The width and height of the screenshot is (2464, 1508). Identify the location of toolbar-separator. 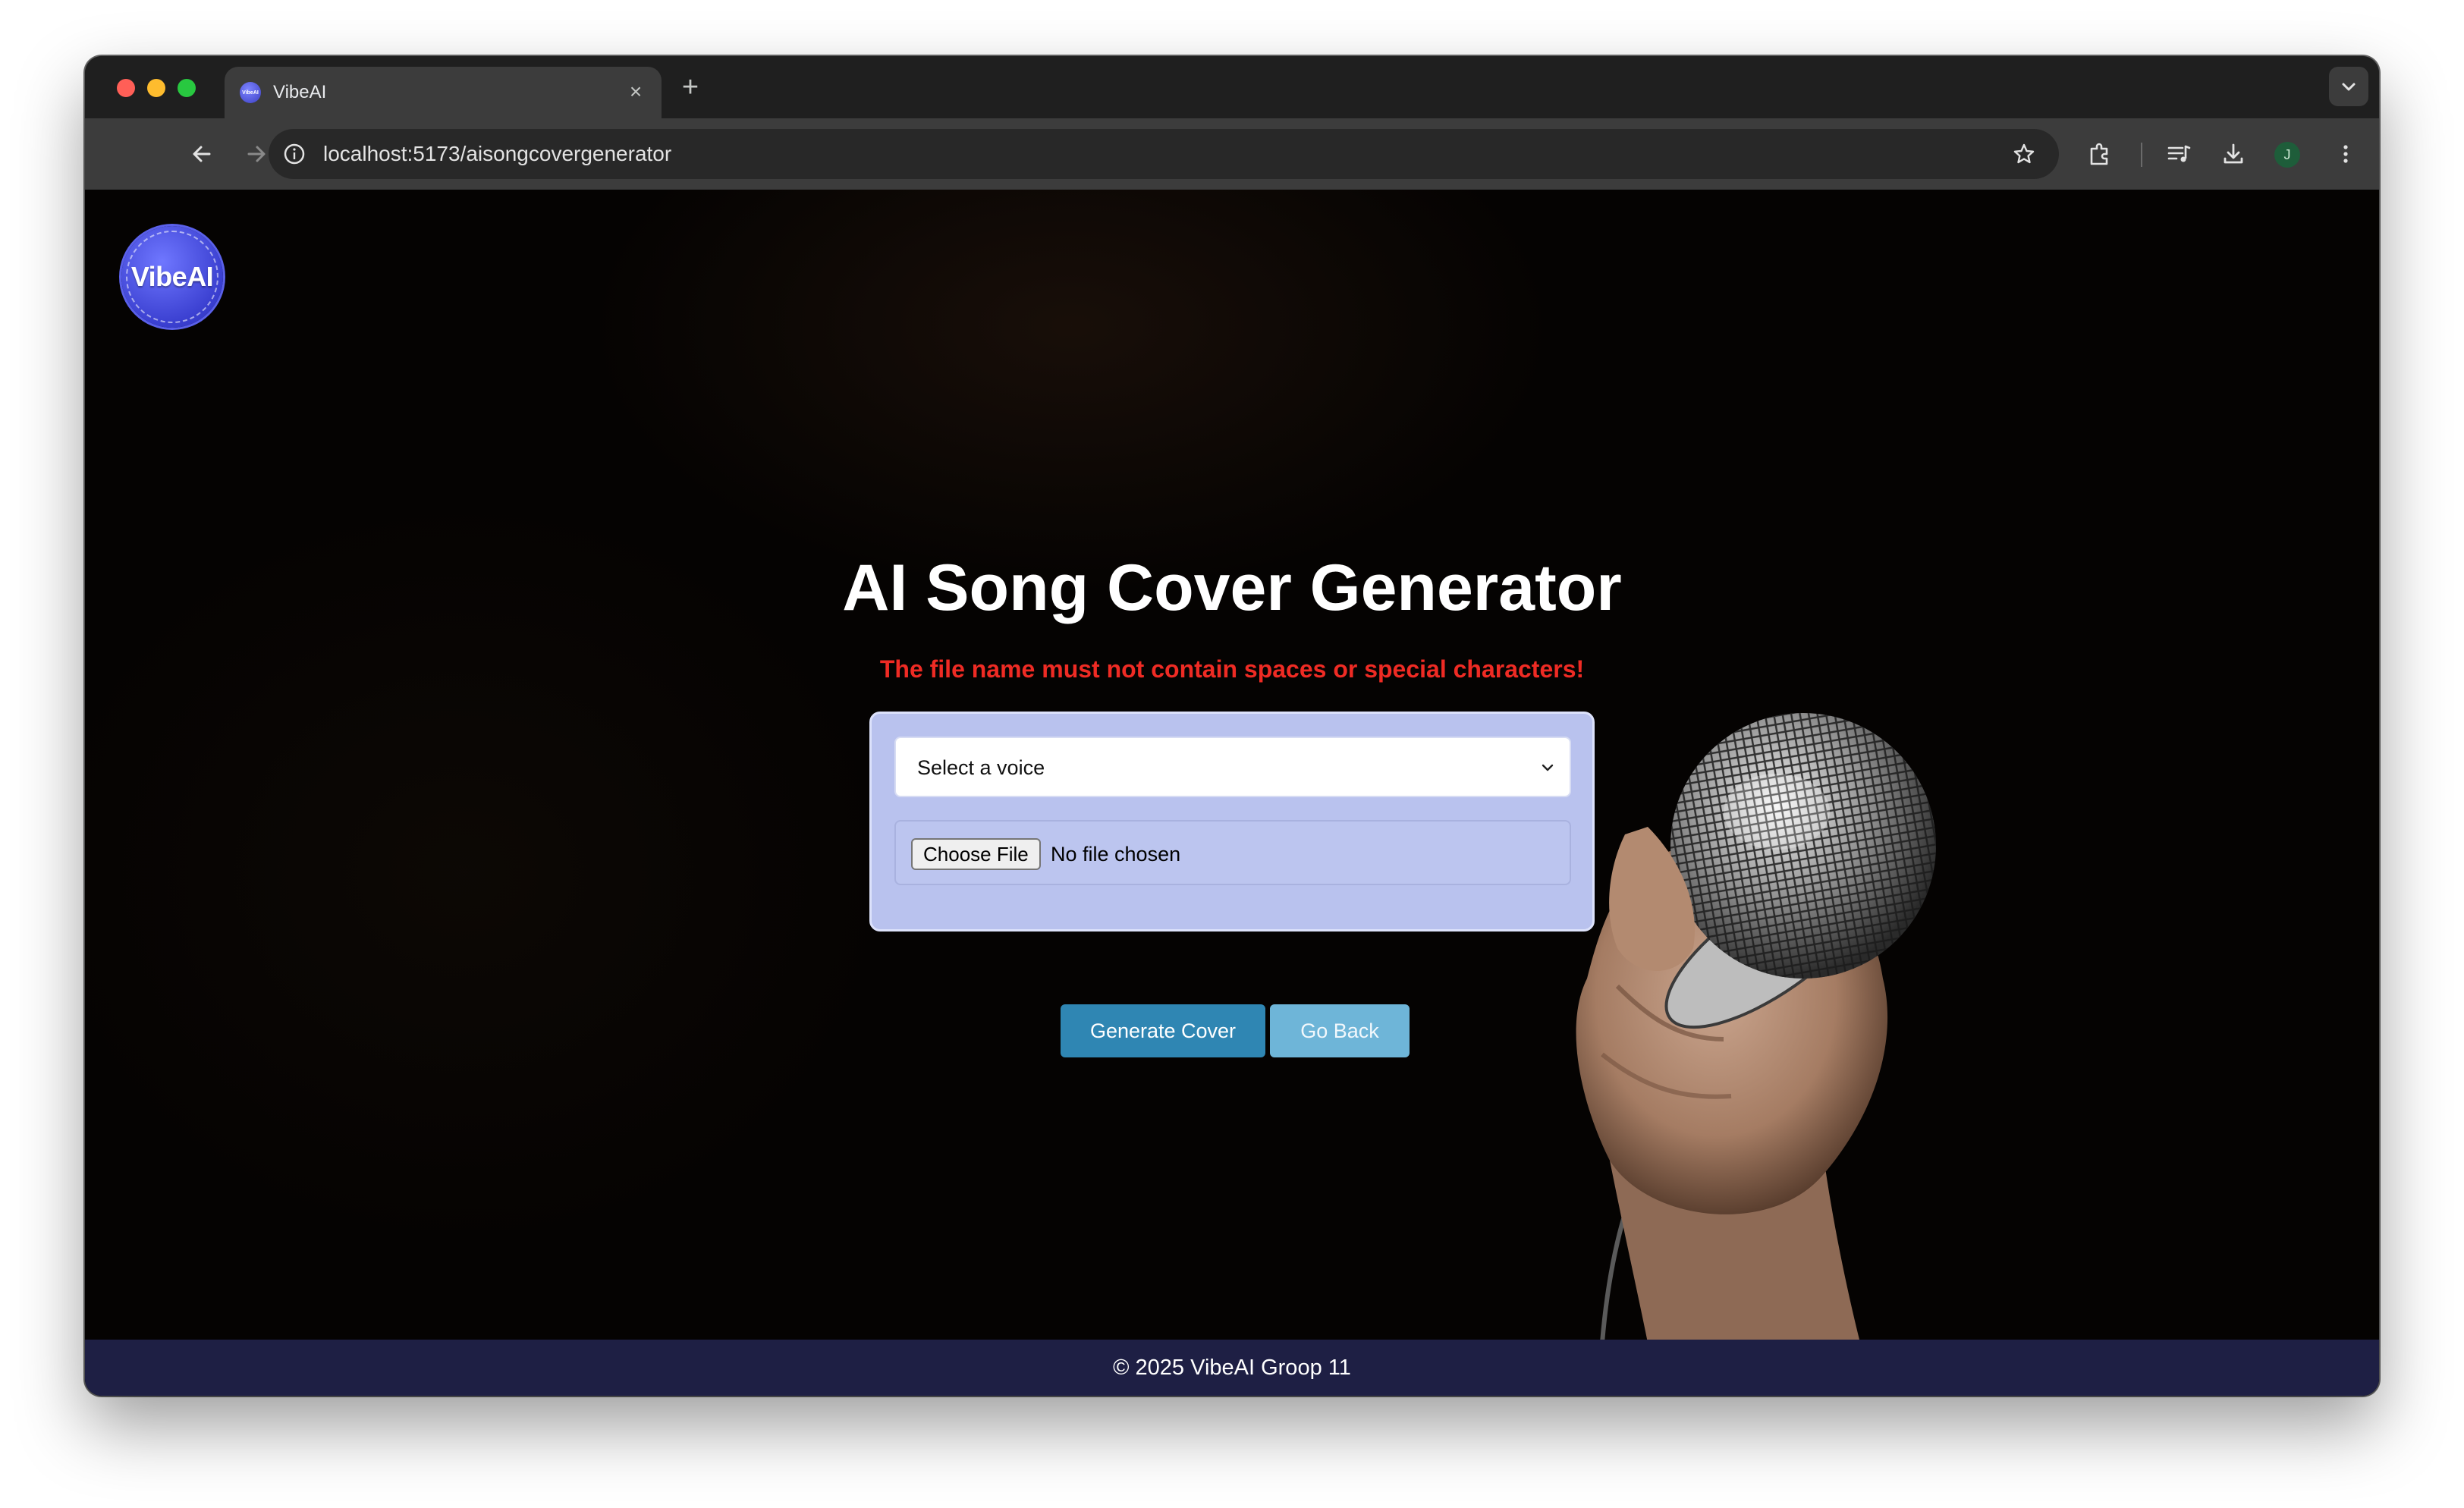
(2141, 155).